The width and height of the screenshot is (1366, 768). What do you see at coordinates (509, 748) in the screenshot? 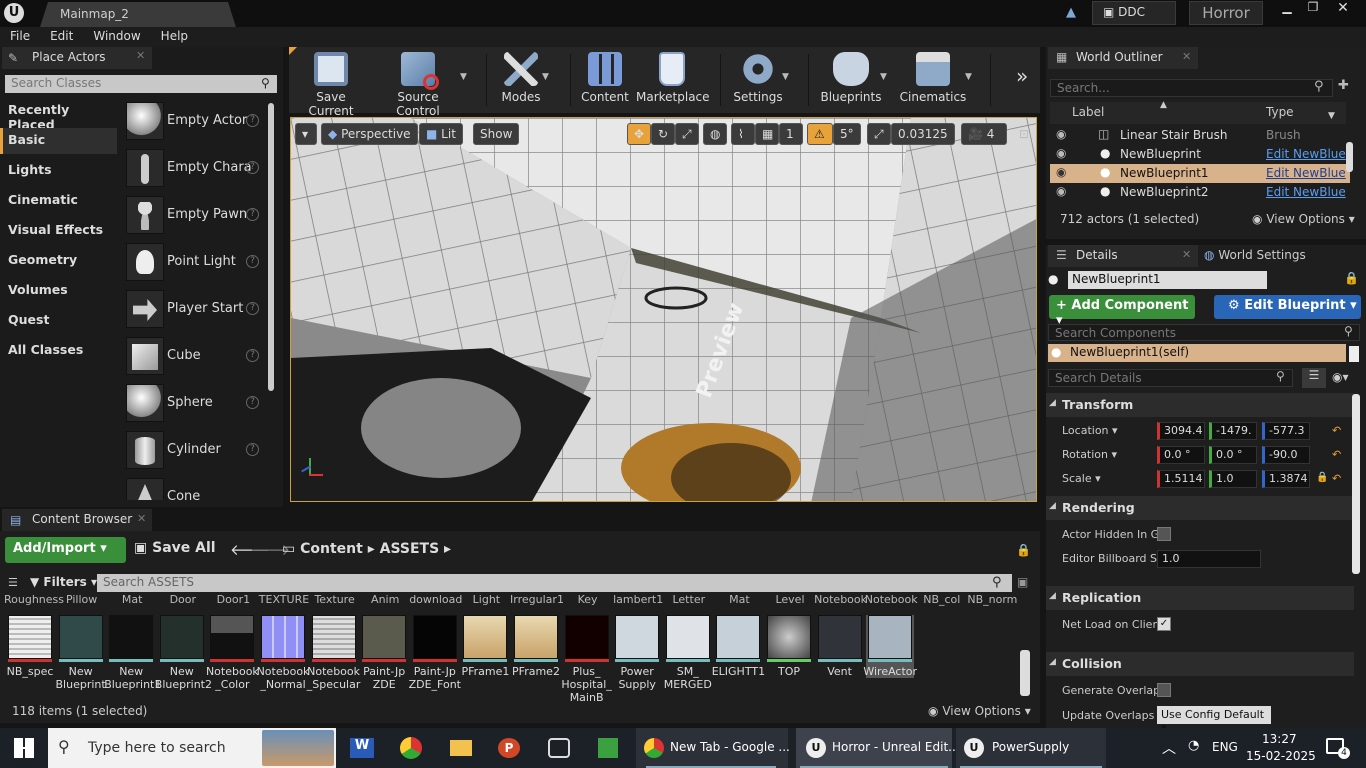
I see `powerpoint-icon: P` at bounding box center [509, 748].